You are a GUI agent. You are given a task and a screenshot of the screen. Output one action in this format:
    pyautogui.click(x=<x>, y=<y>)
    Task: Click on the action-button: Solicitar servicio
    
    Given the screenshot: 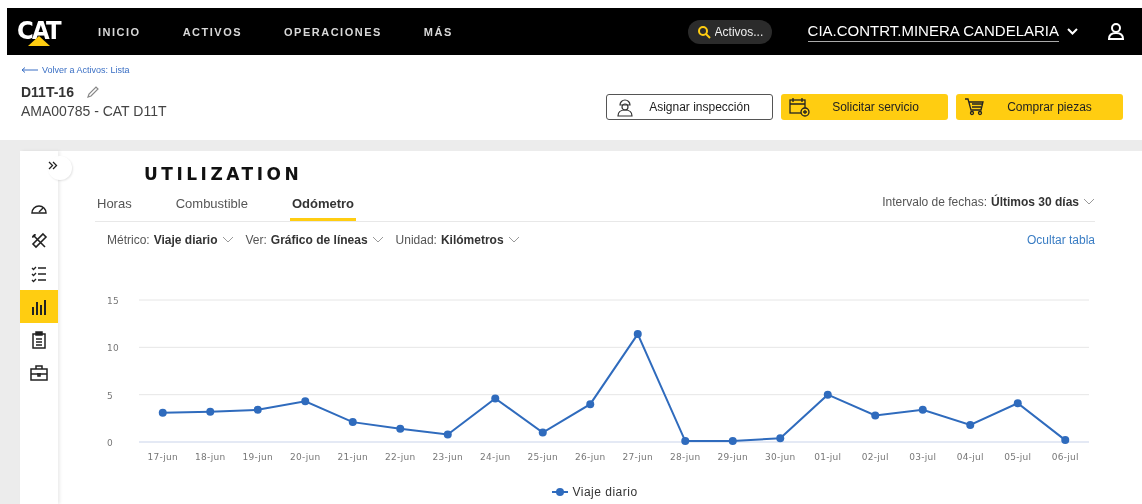 What is the action you would take?
    pyautogui.click(x=864, y=107)
    